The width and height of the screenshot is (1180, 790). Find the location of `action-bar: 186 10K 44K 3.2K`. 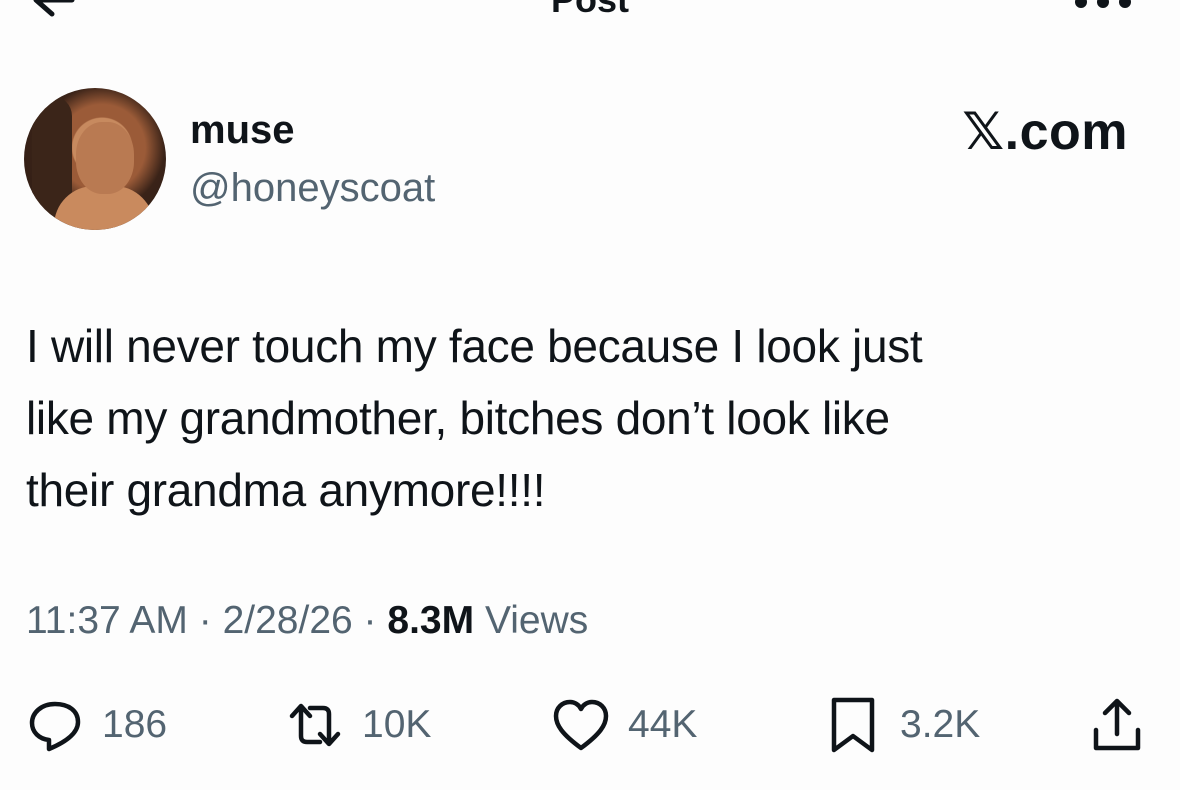

action-bar: 186 10K 44K 3.2K is located at coordinates (590, 725).